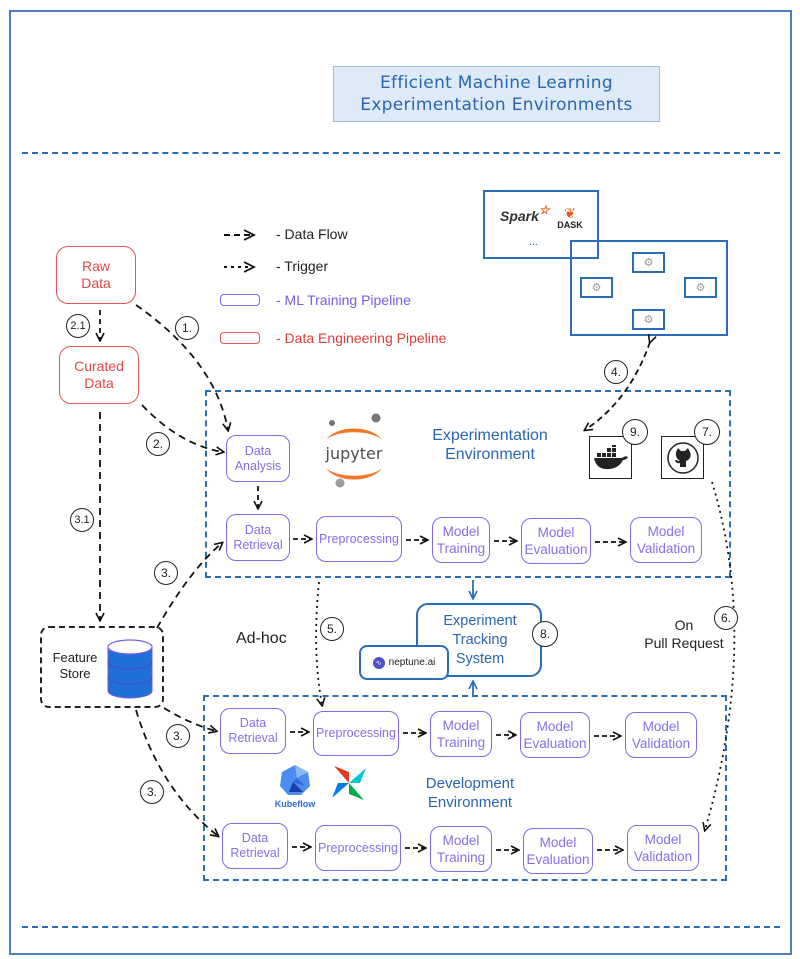 The height and width of the screenshot is (959, 800). Describe the element at coordinates (158, 444) in the screenshot. I see `badge-2: 2.` at that location.